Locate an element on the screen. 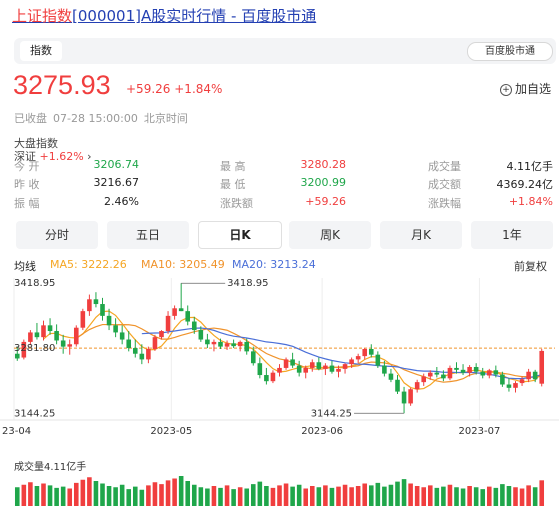  ma5-line is located at coordinates (293, 350).